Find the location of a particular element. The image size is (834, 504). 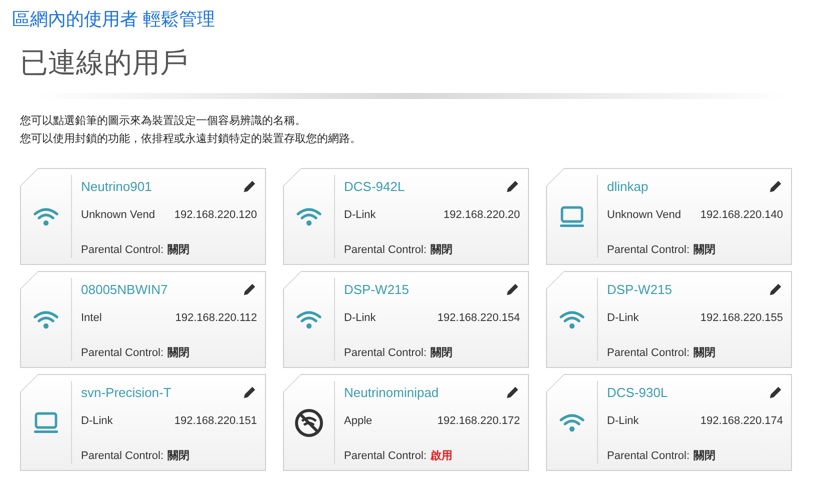

device-name: svn-Precision-T is located at coordinates (126, 393).